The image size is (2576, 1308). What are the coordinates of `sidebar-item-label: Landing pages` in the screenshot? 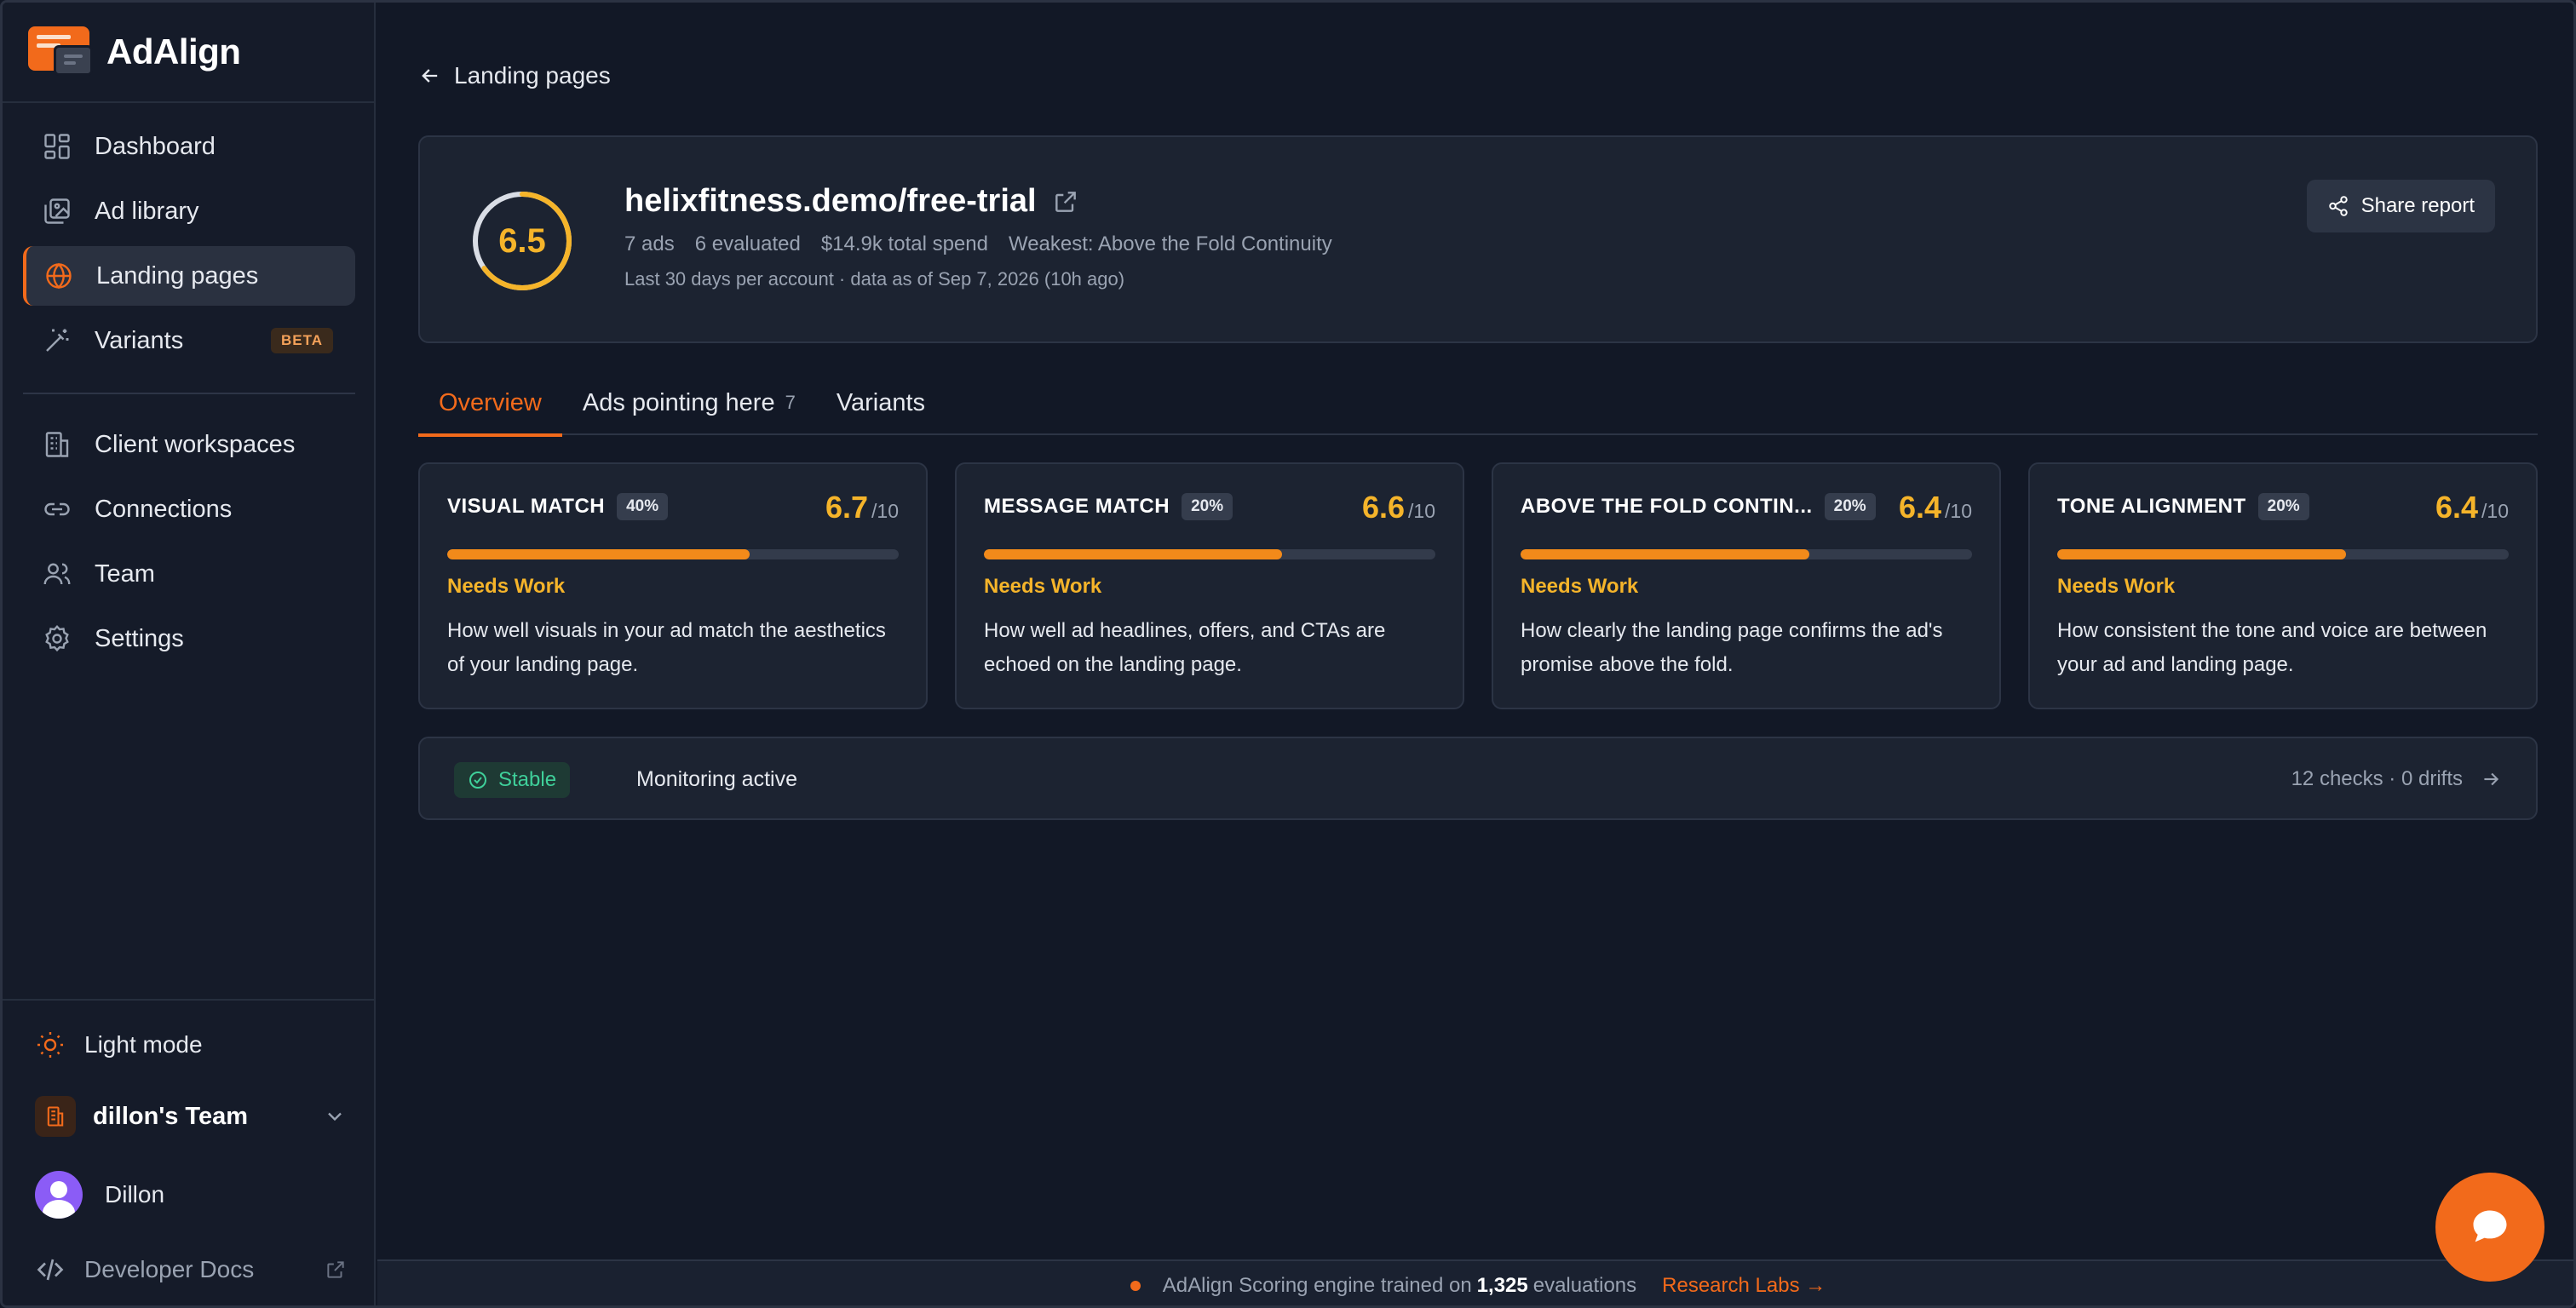 It's located at (177, 275).